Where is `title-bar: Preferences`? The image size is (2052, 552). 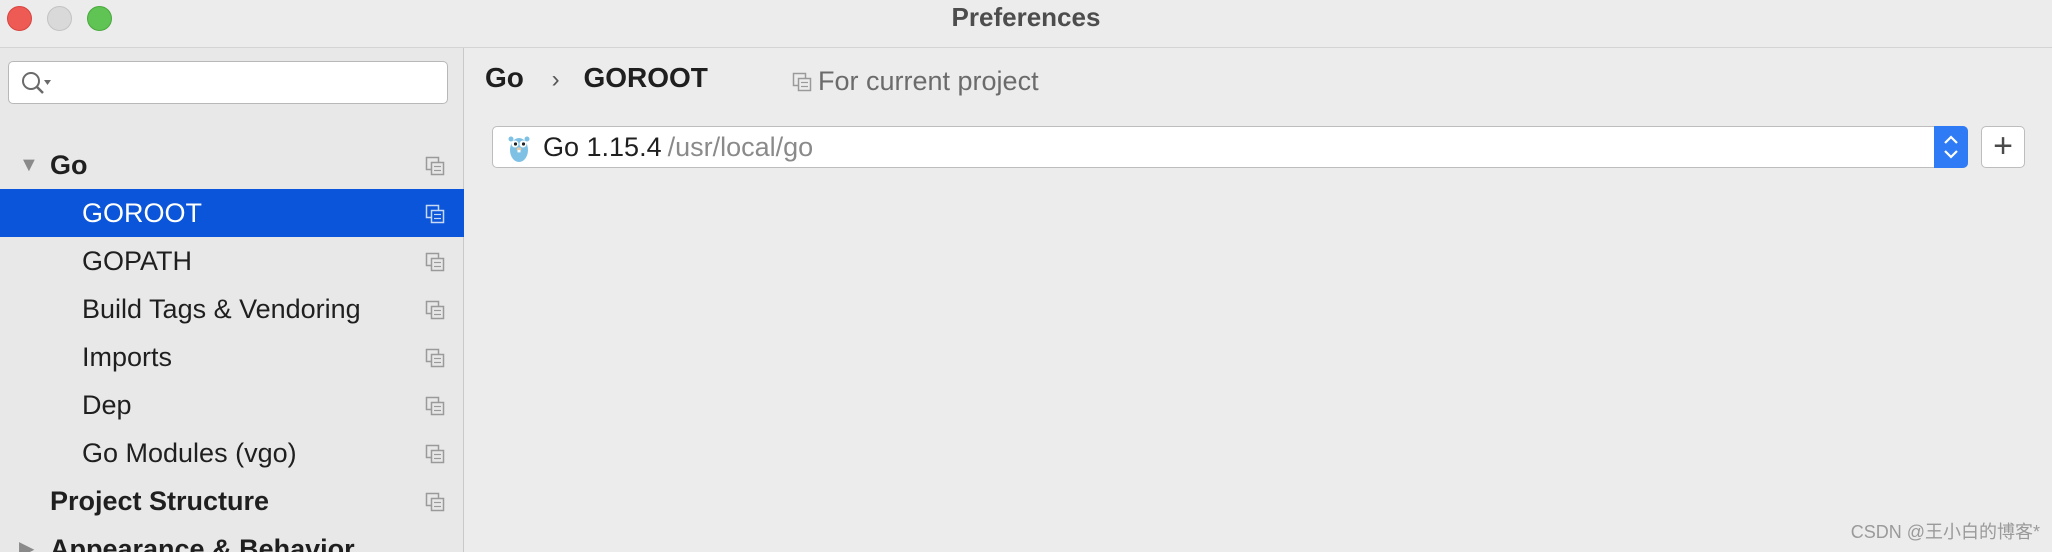
title-bar: Preferences is located at coordinates (1026, 24).